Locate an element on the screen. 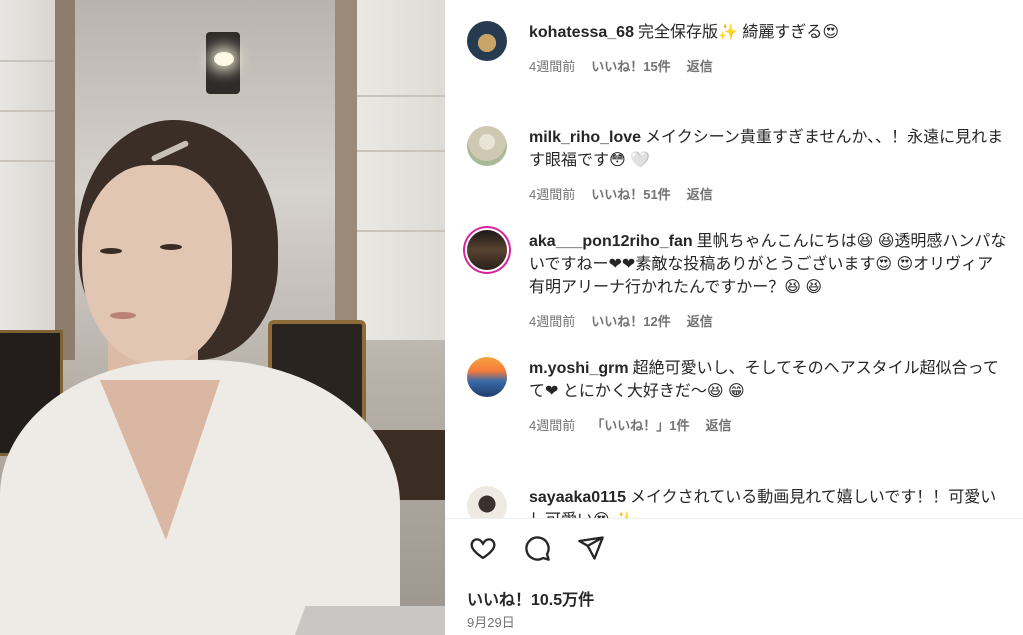 The width and height of the screenshot is (1023, 635). person-mouth is located at coordinates (123, 315).